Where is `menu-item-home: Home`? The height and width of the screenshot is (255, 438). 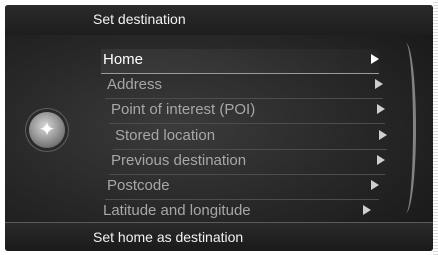 menu-item-home: Home is located at coordinates (240, 61).